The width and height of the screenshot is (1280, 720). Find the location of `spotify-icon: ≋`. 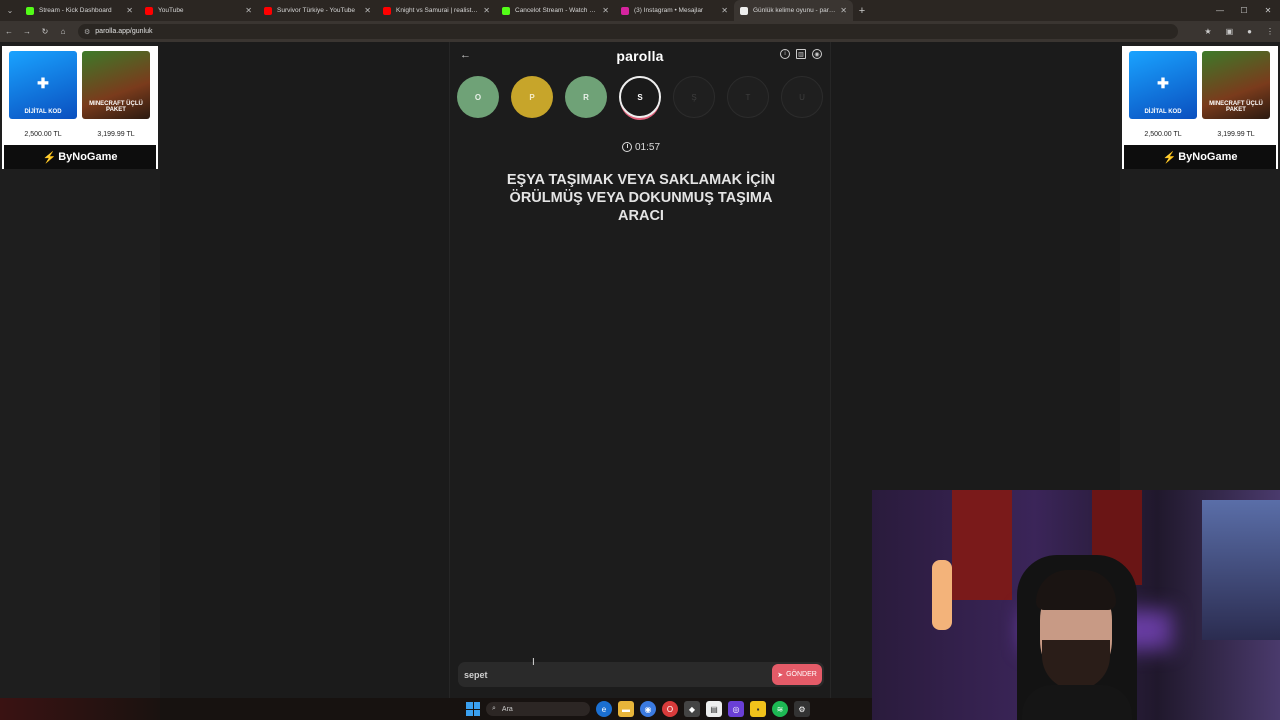

spotify-icon: ≋ is located at coordinates (780, 709).